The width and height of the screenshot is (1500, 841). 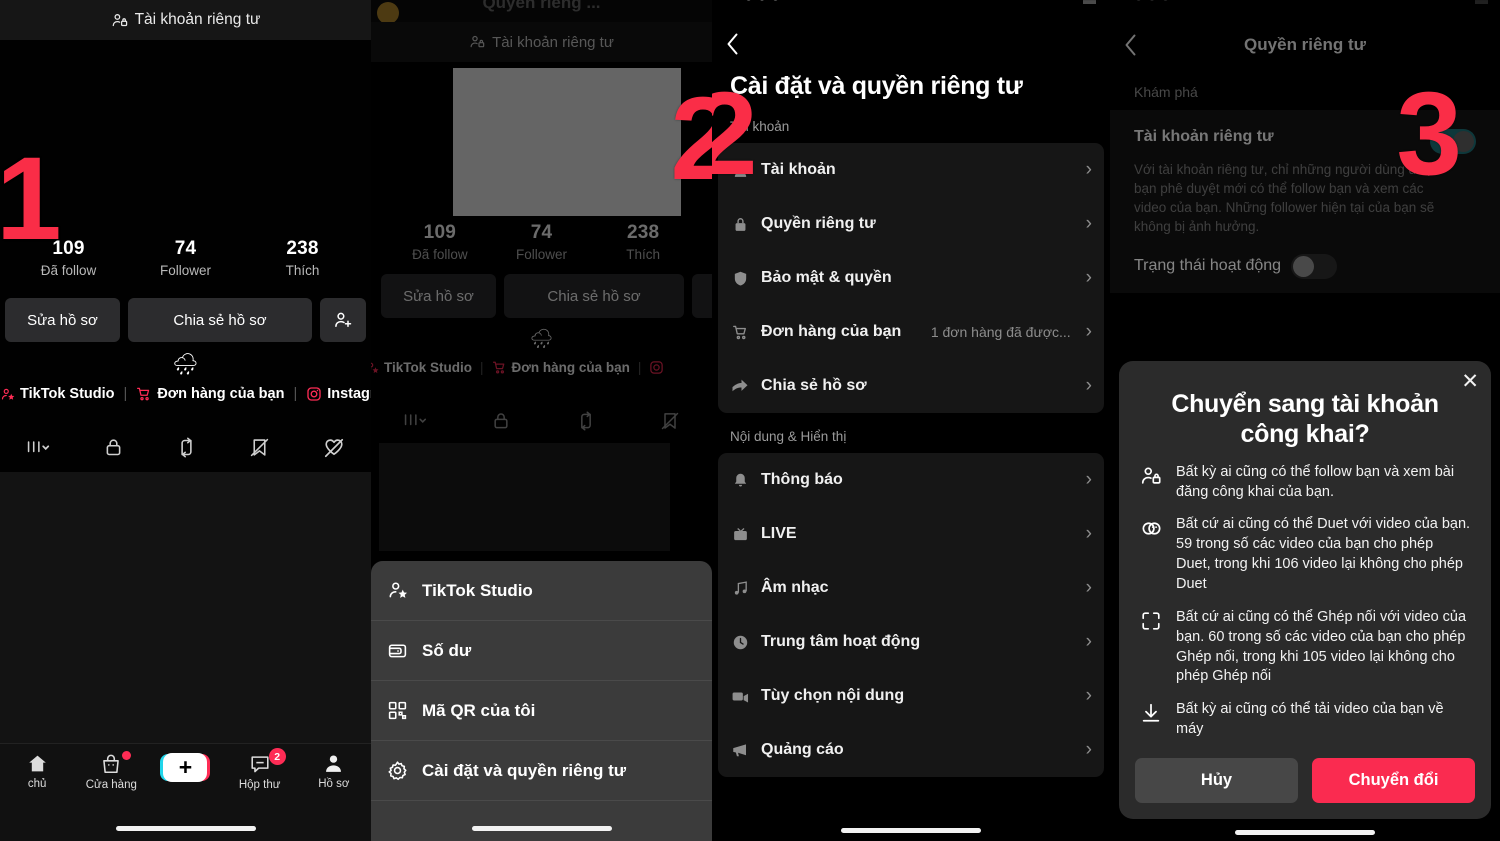 I want to click on tab-create: +, so click(x=185, y=767).